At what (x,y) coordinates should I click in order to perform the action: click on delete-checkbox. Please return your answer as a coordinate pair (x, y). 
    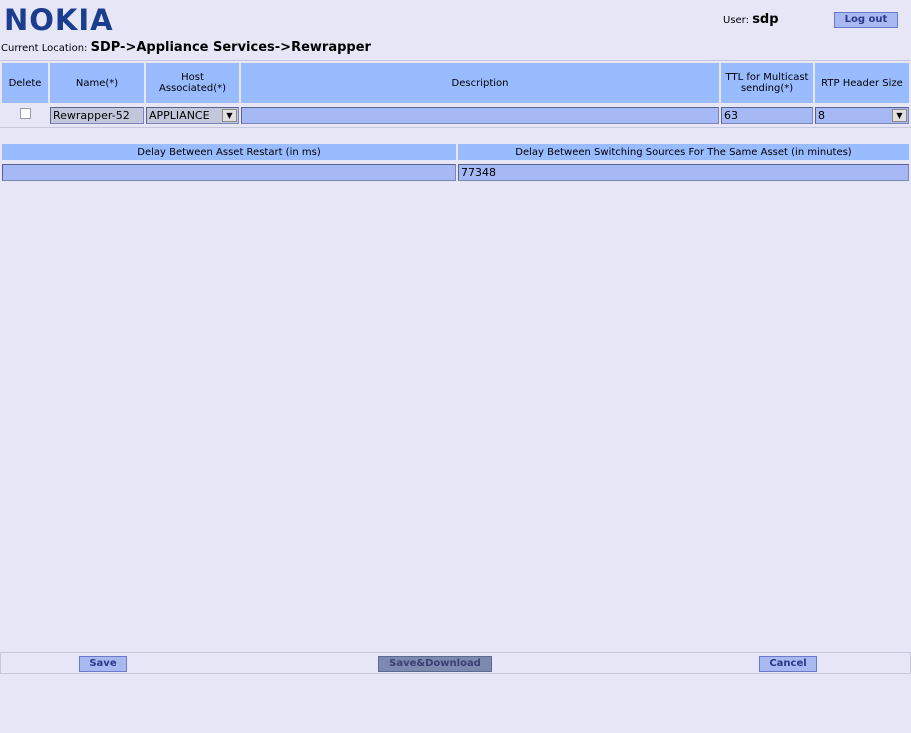
    Looking at the image, I should click on (25, 113).